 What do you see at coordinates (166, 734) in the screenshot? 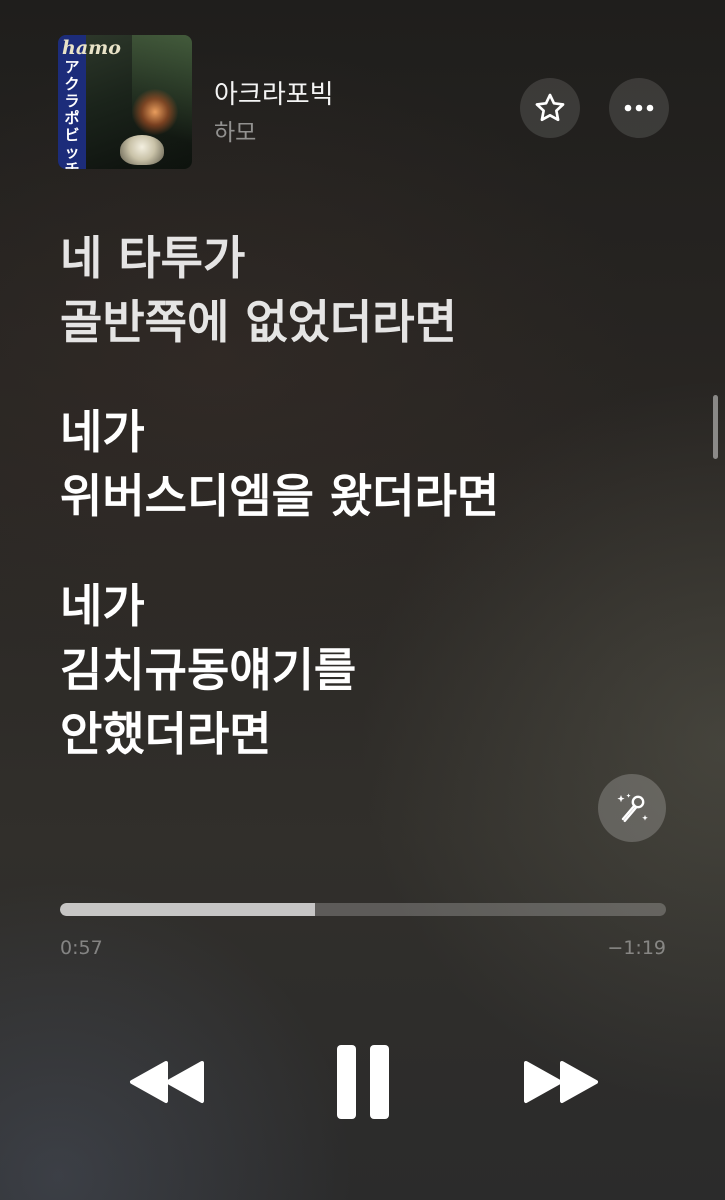
I see `lyric-line: 안했더라면` at bounding box center [166, 734].